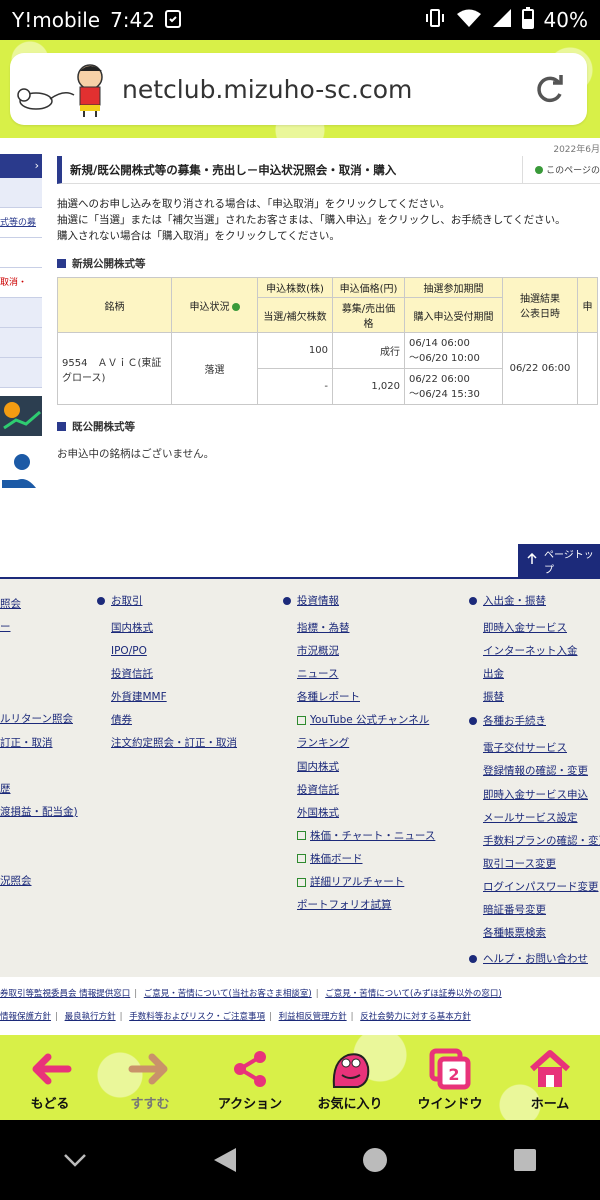 This screenshot has width=600, height=1200. Describe the element at coordinates (449, 1102) in the screenshot. I see `window-label: ウインドウ` at that location.